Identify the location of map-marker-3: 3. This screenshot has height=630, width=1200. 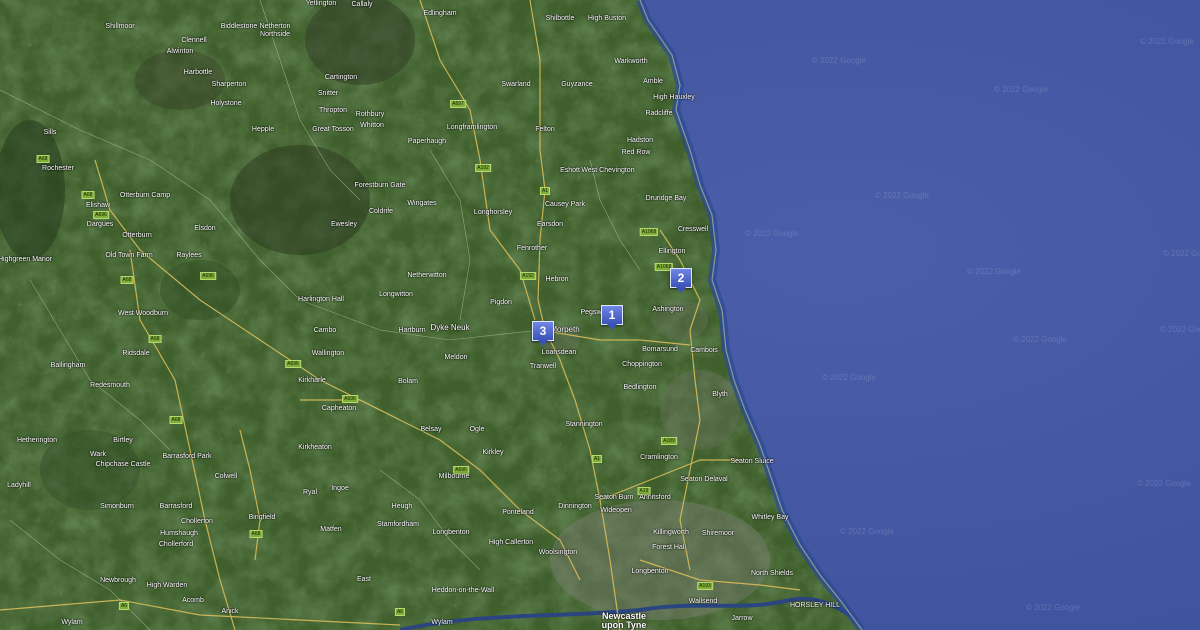
(543, 334).